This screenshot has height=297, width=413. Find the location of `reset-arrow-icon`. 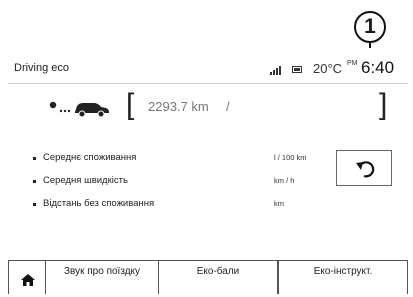

reset-arrow-icon is located at coordinates (365, 169).